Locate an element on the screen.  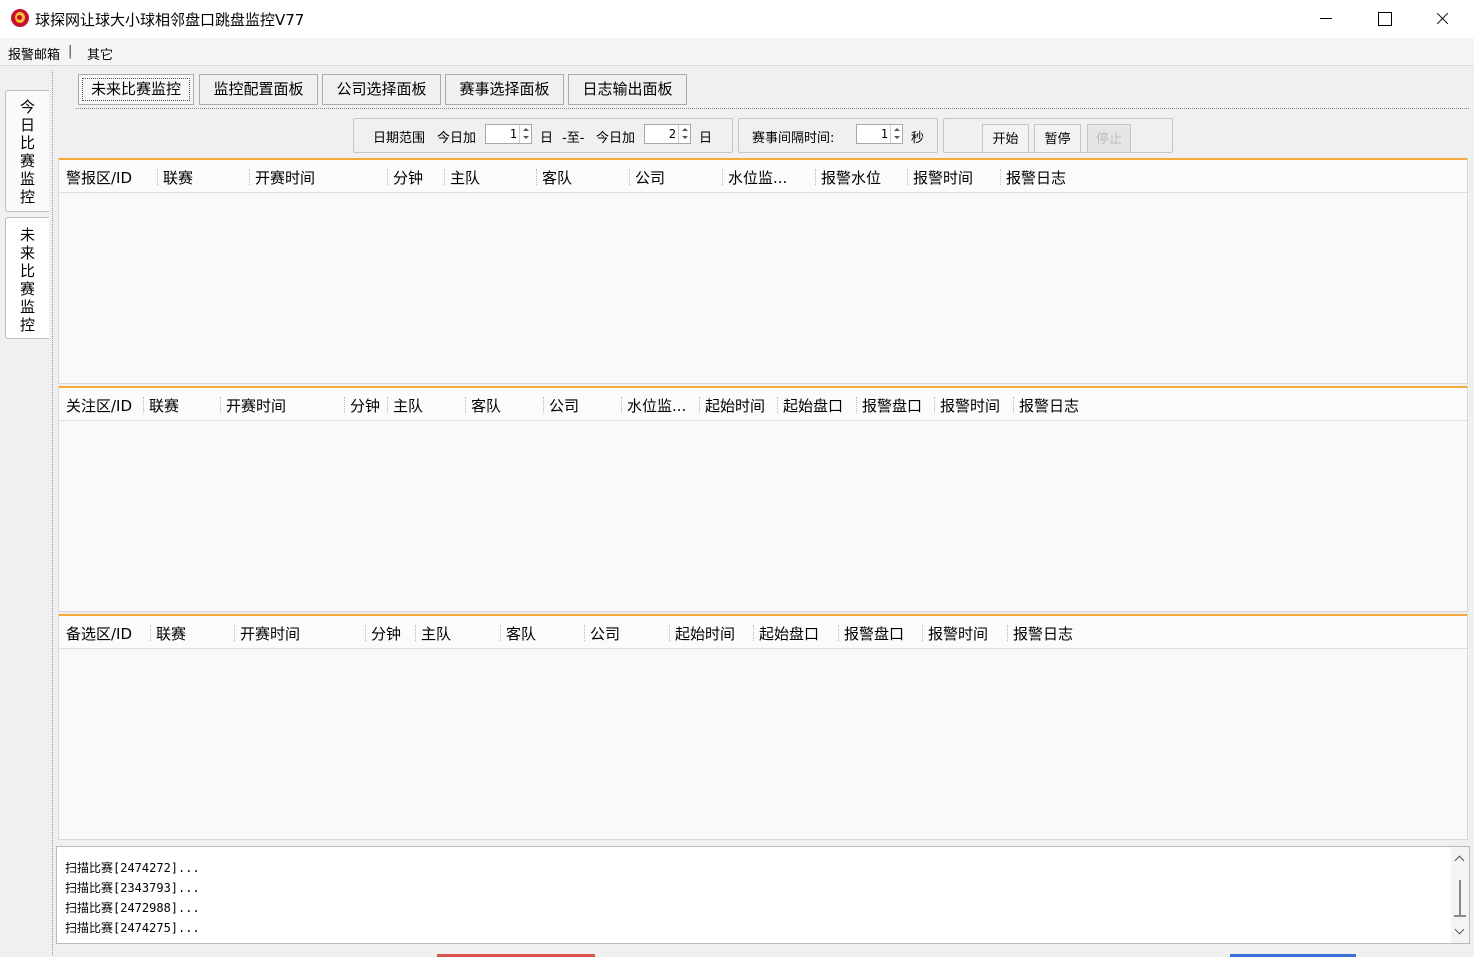
scroll-marker is located at coordinates (1460, 916).